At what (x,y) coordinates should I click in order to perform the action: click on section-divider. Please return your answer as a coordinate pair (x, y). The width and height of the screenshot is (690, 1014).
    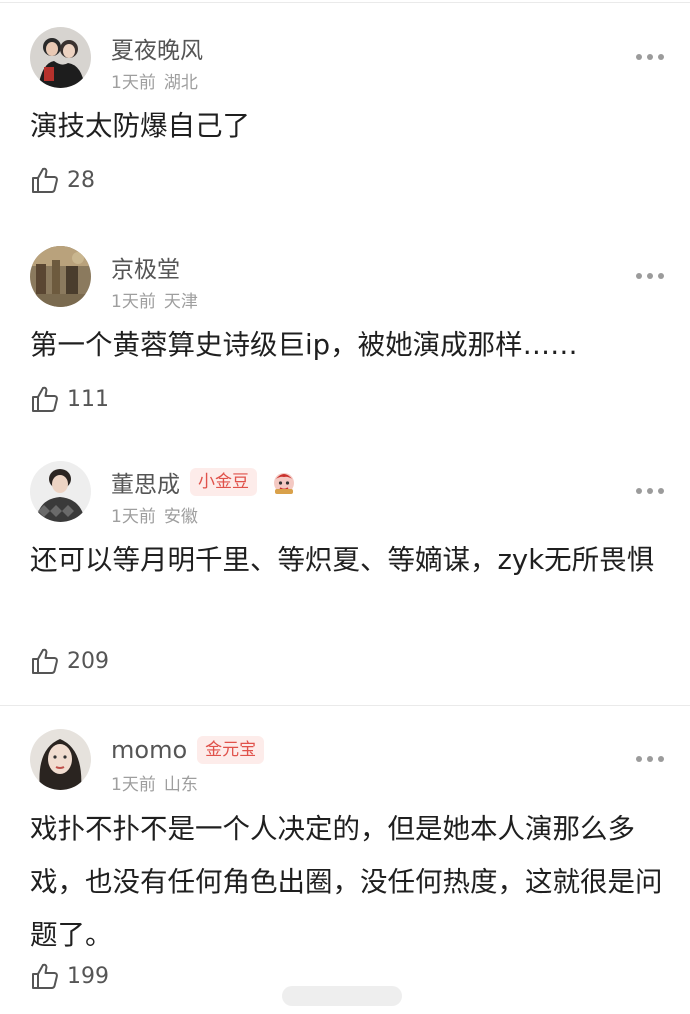
    Looking at the image, I should click on (345, 705).